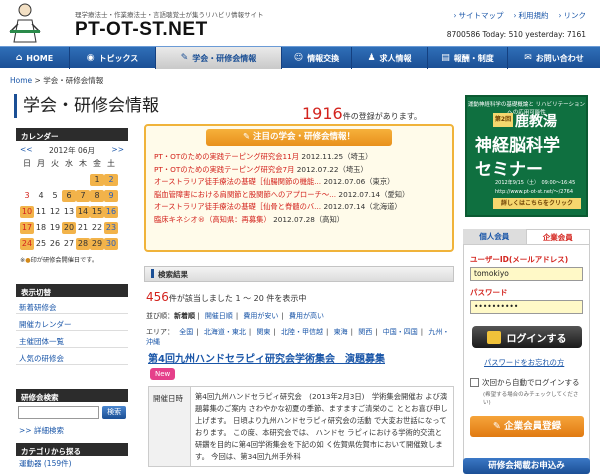  Describe the element at coordinates (503, 120) in the screenshot. I see `banner-badge: 第2回` at that location.